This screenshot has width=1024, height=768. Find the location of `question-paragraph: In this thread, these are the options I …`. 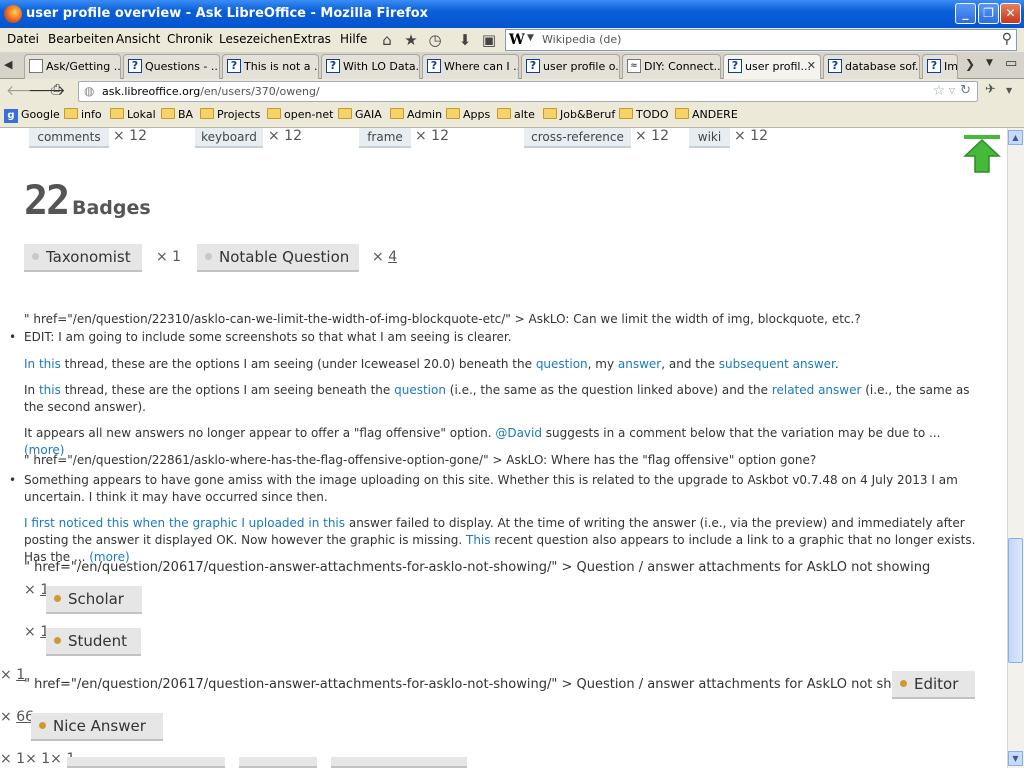

question-paragraph: In this thread, these are the options I … is located at coordinates (504, 364).